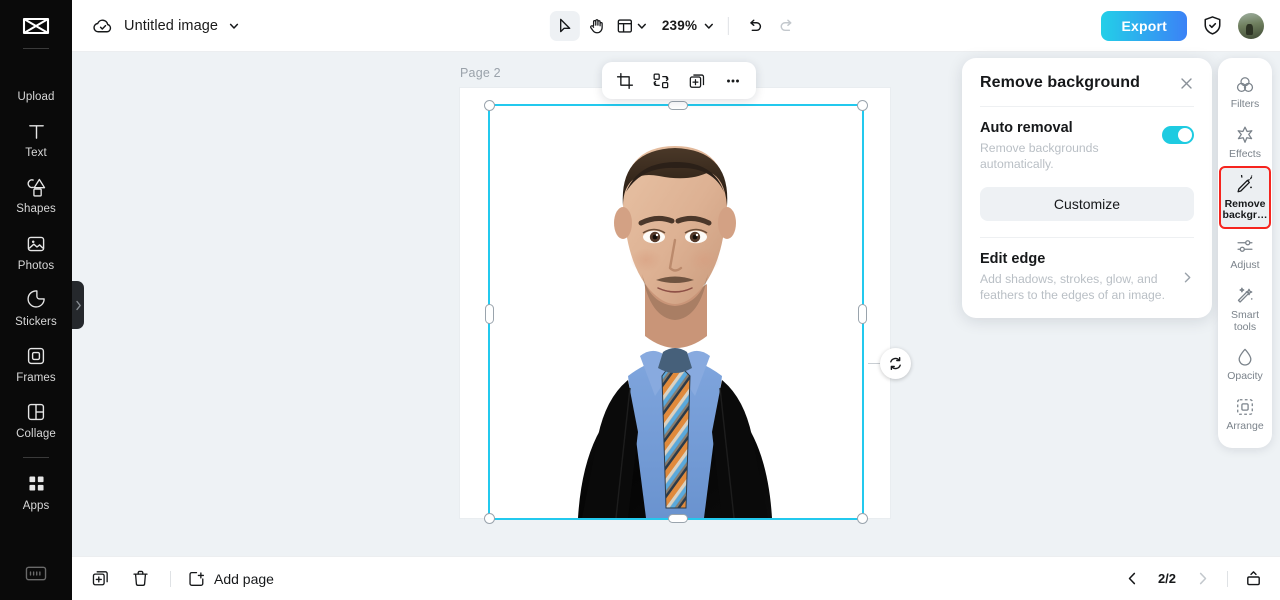 This screenshot has height=600, width=1280. What do you see at coordinates (564, 25) in the screenshot?
I see `select-tool-button` at bounding box center [564, 25].